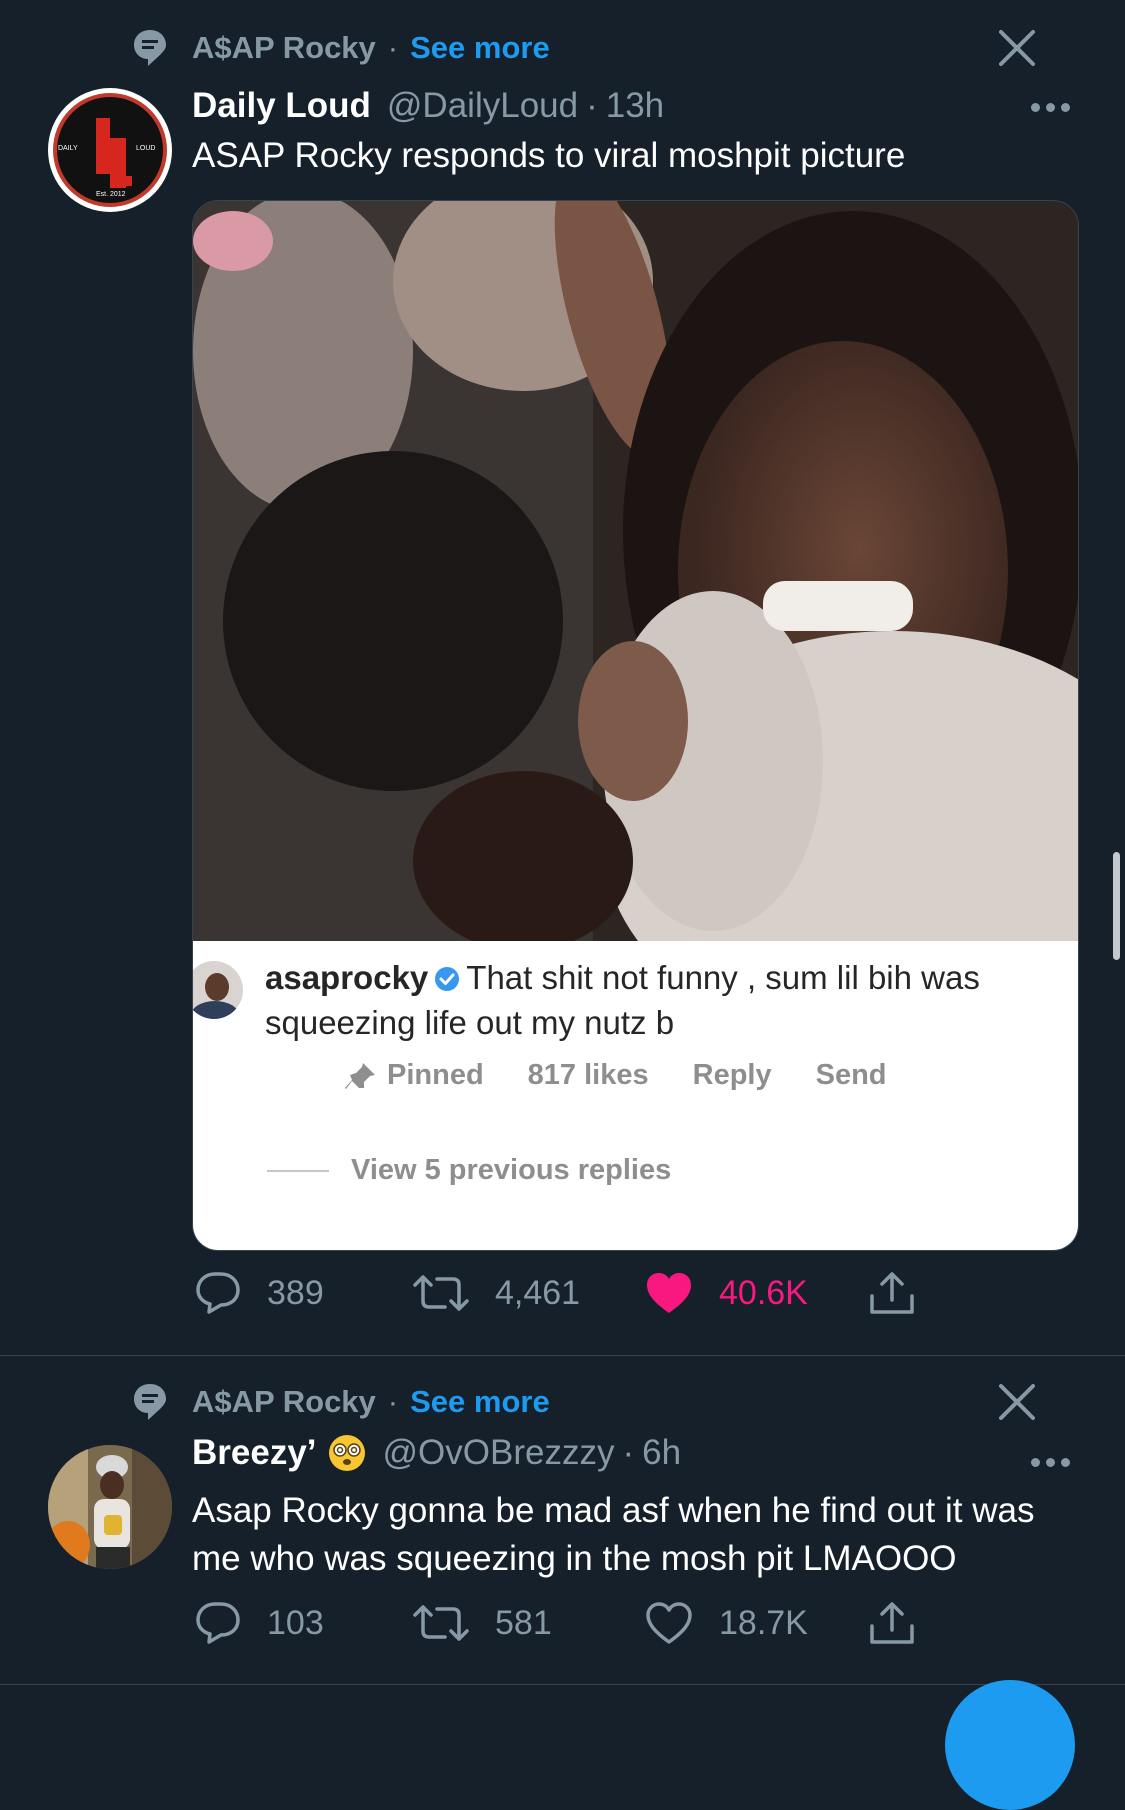 This screenshot has width=1125, height=1810. Describe the element at coordinates (435, 1075) in the screenshot. I see `pinned-text: Pinned` at that location.